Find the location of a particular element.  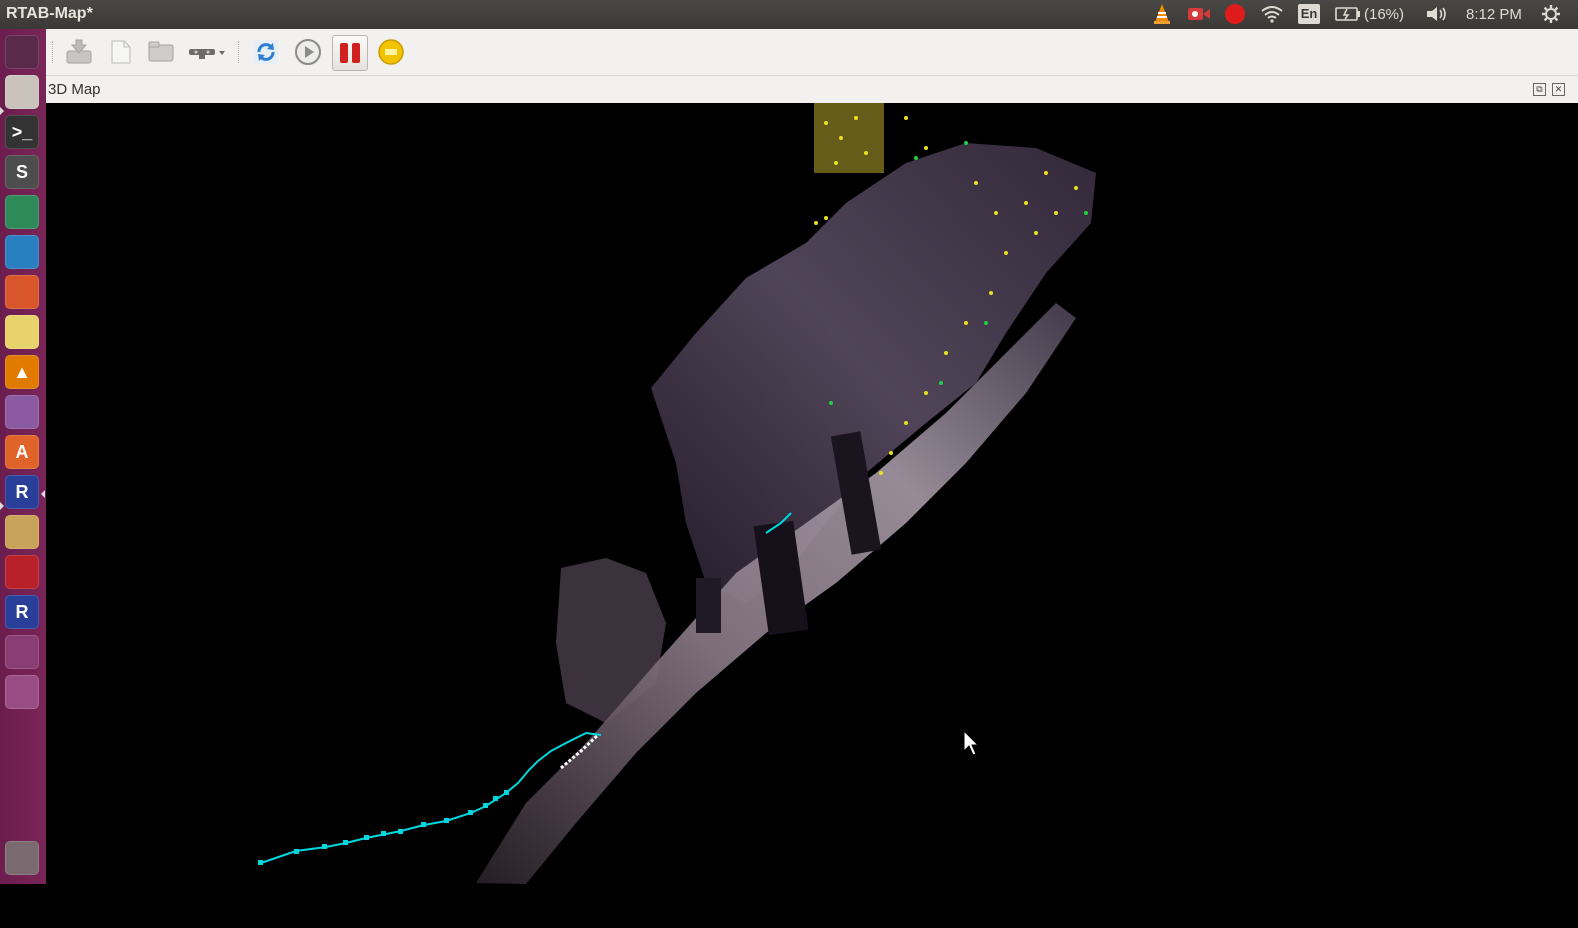

unity-launcher: >_ S ▲ A R R is located at coordinates (23, 456).